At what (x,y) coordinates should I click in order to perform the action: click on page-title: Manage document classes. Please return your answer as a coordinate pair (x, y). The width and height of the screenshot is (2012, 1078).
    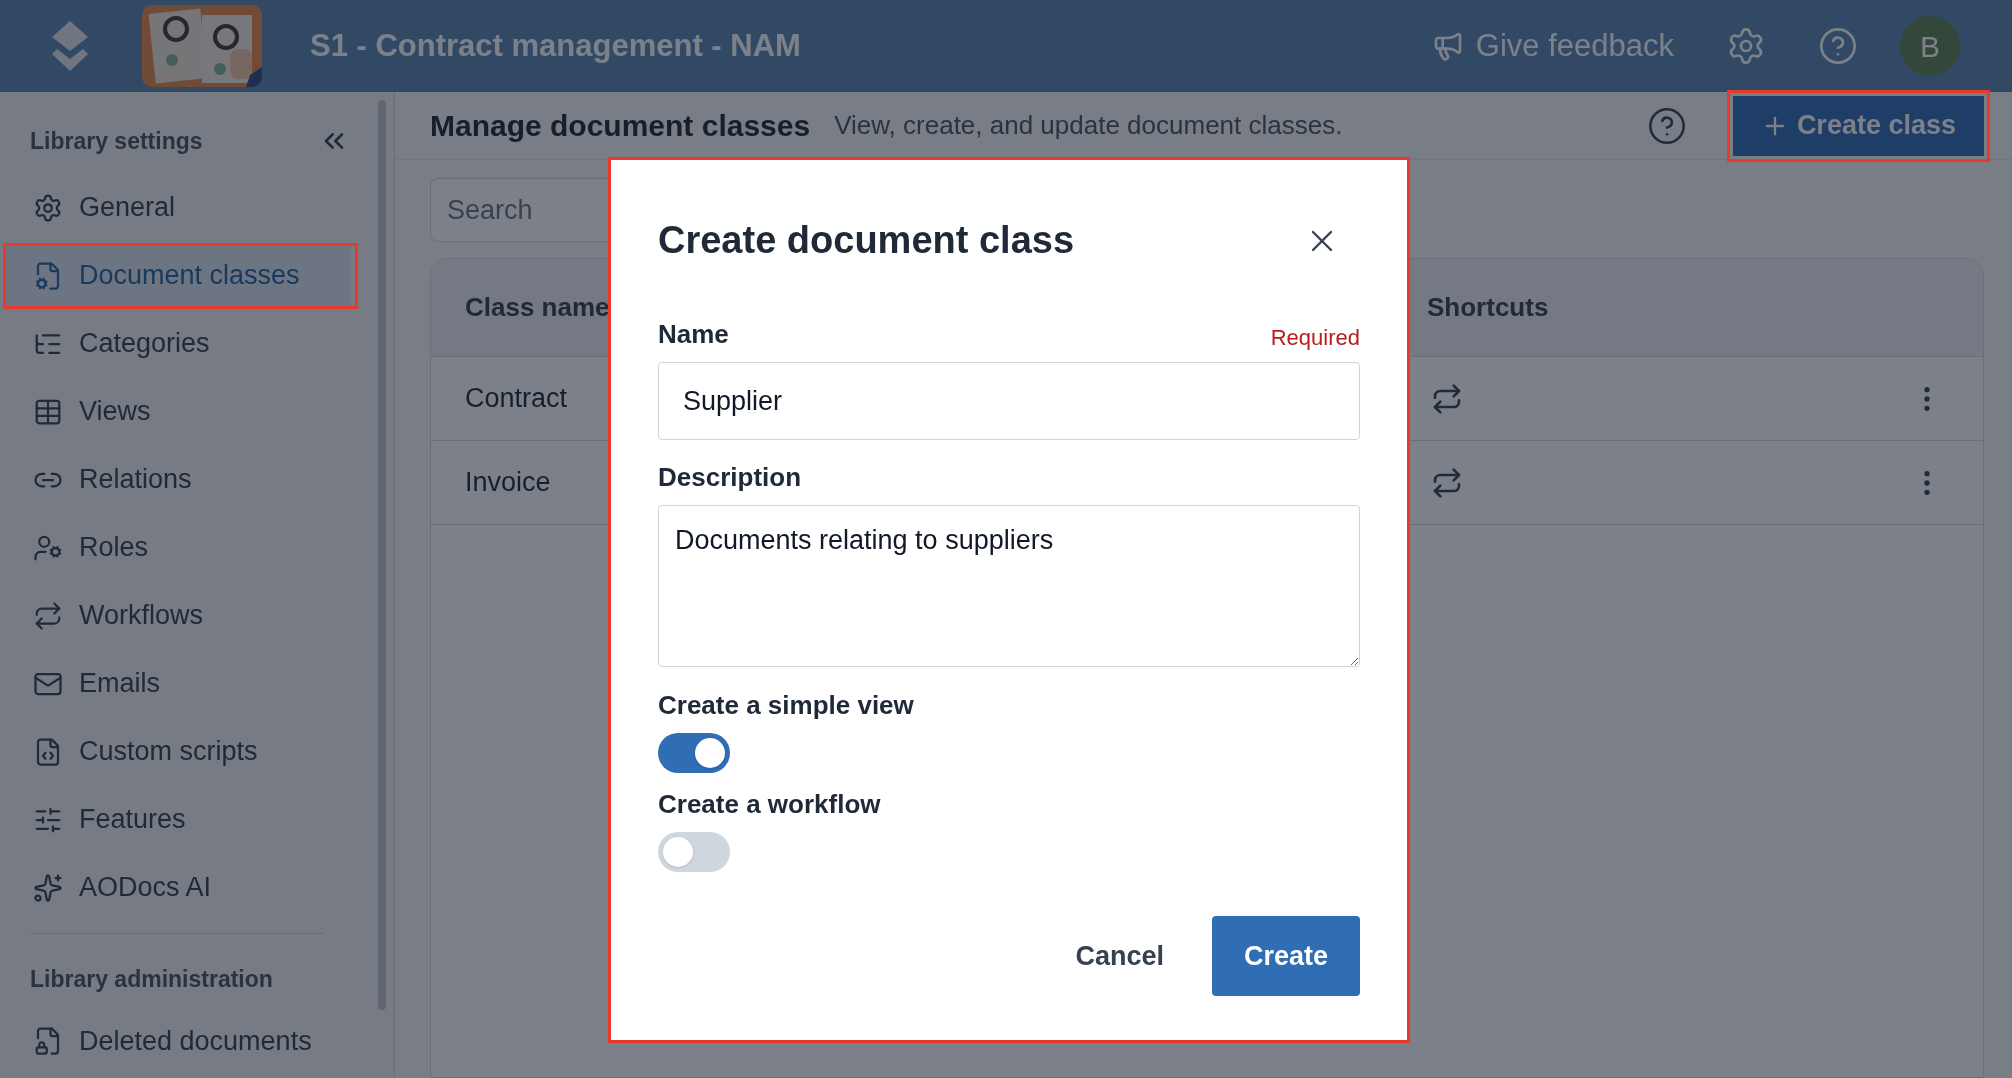
    Looking at the image, I should click on (620, 126).